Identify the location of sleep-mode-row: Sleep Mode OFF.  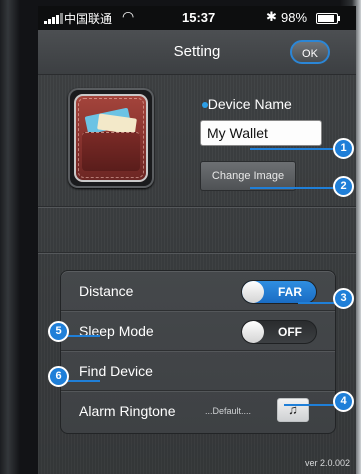
(198, 331).